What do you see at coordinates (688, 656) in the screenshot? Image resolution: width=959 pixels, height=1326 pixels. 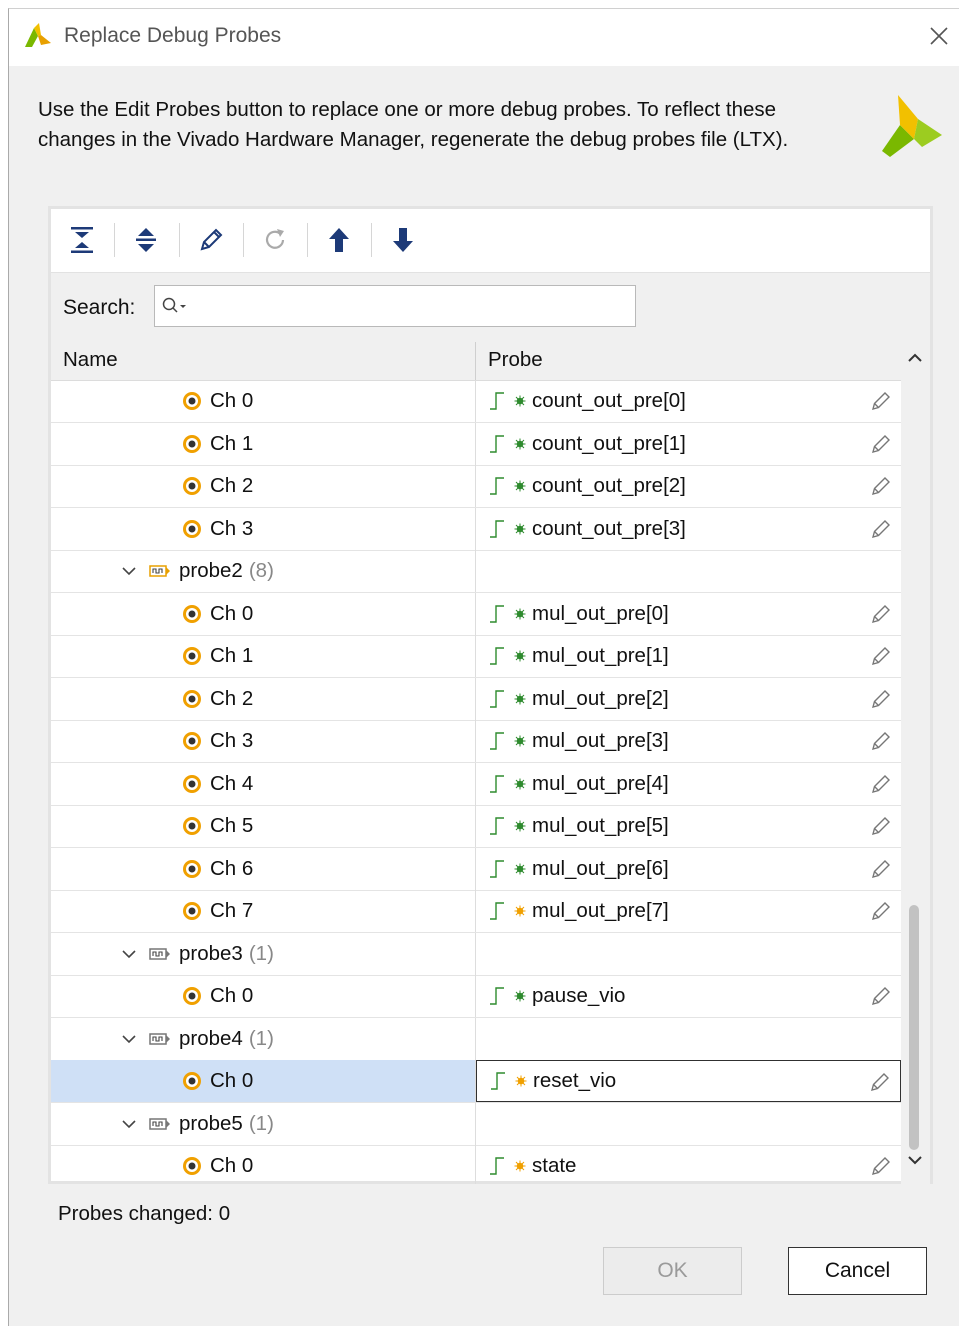 I see `probe-cell: mul_out_pre[1]` at bounding box center [688, 656].